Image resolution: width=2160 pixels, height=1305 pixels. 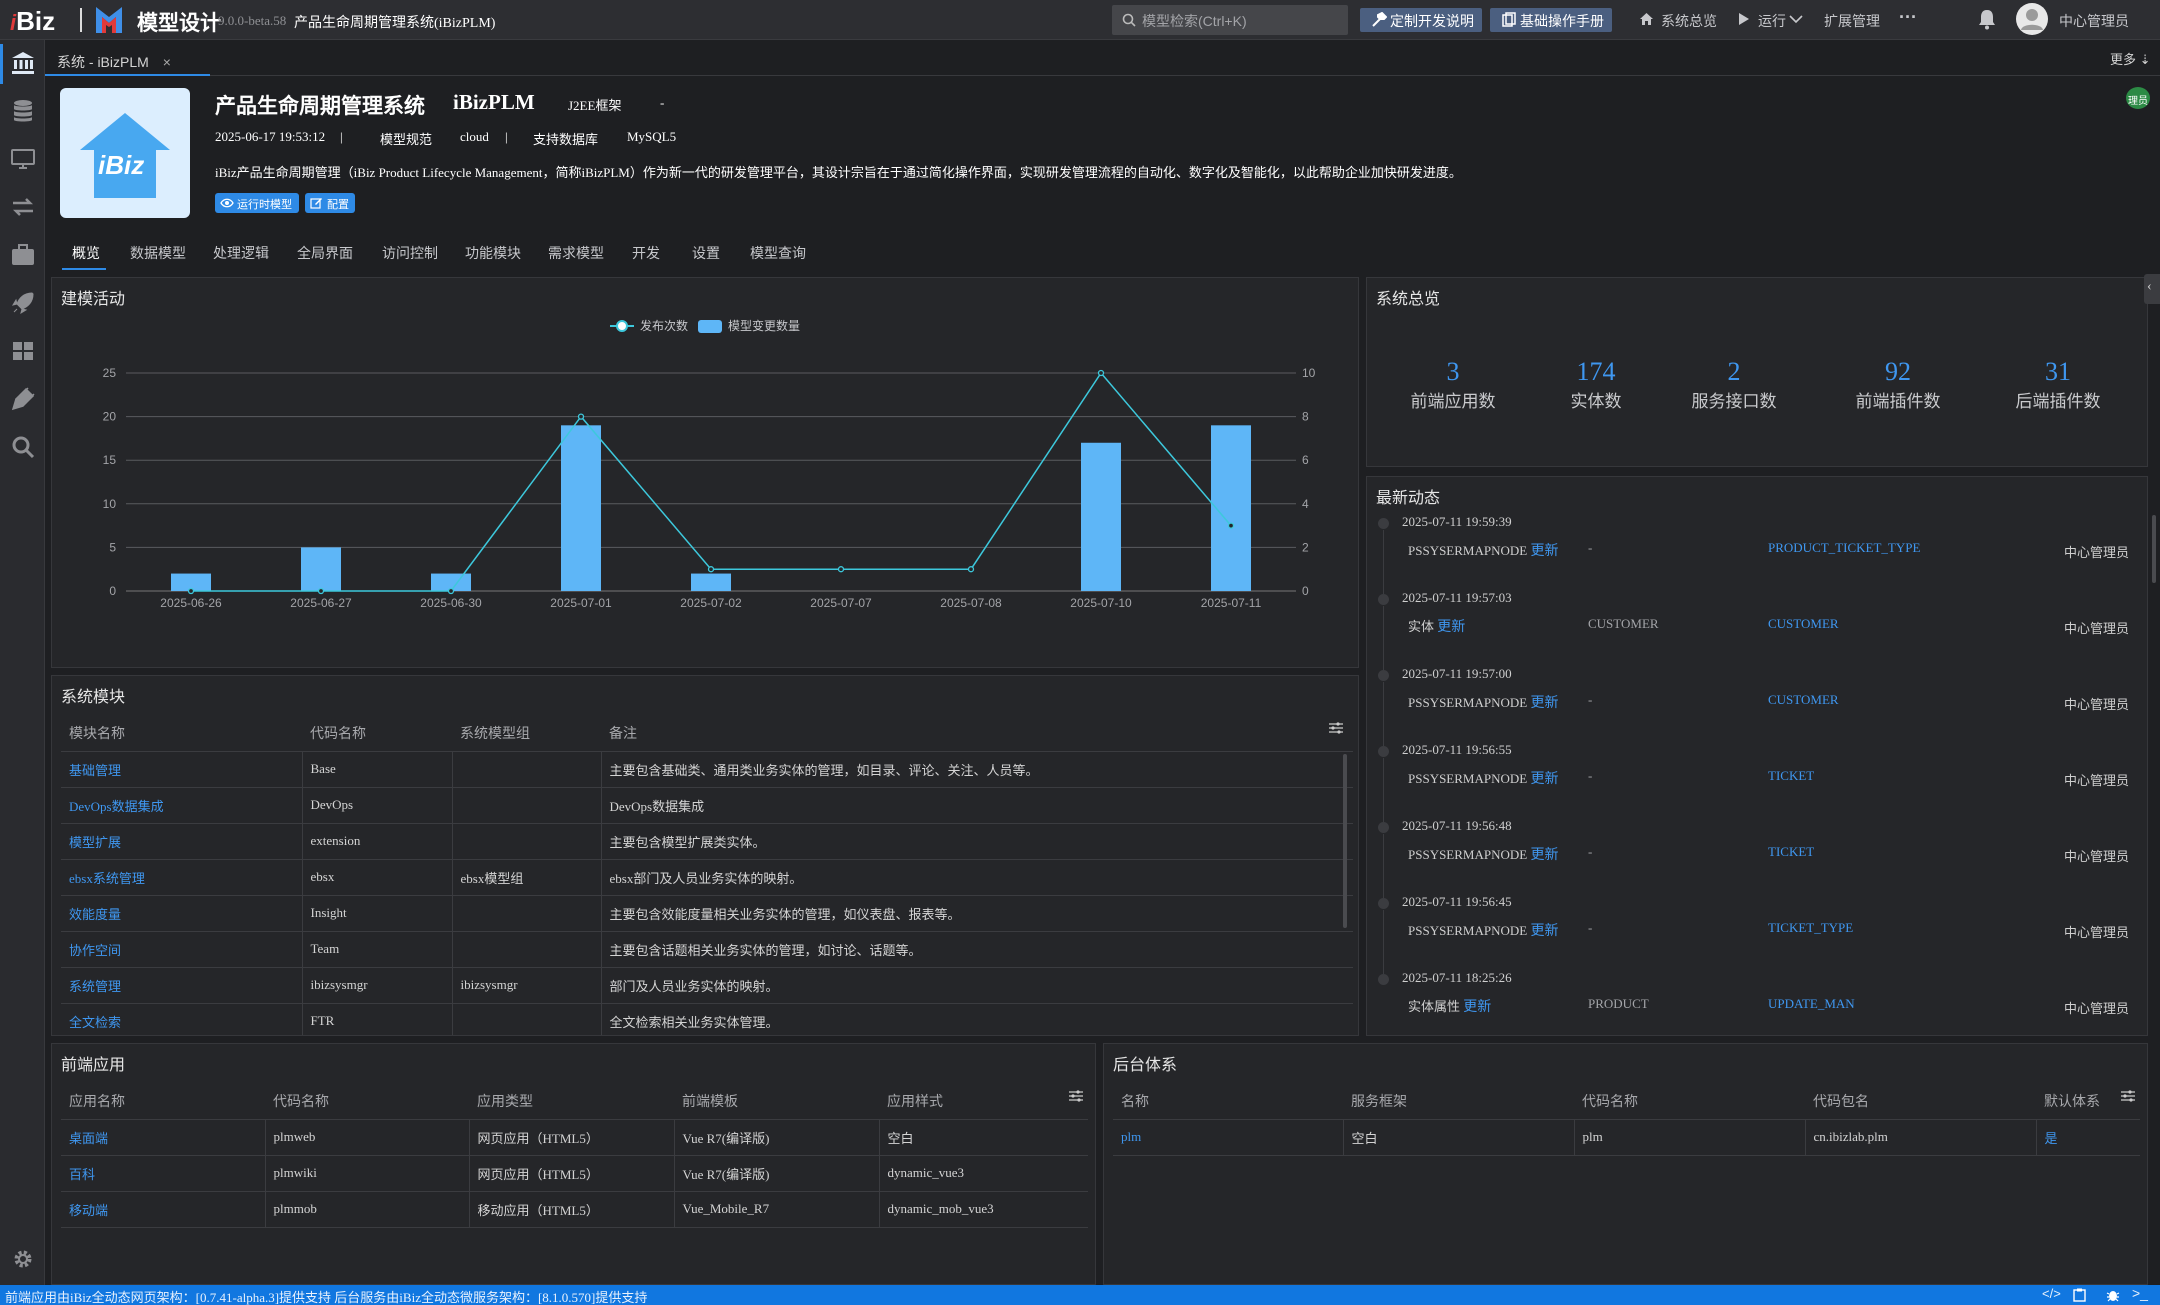 What do you see at coordinates (1772, 21) in the screenshot?
I see `run-menu: 运行` at bounding box center [1772, 21].